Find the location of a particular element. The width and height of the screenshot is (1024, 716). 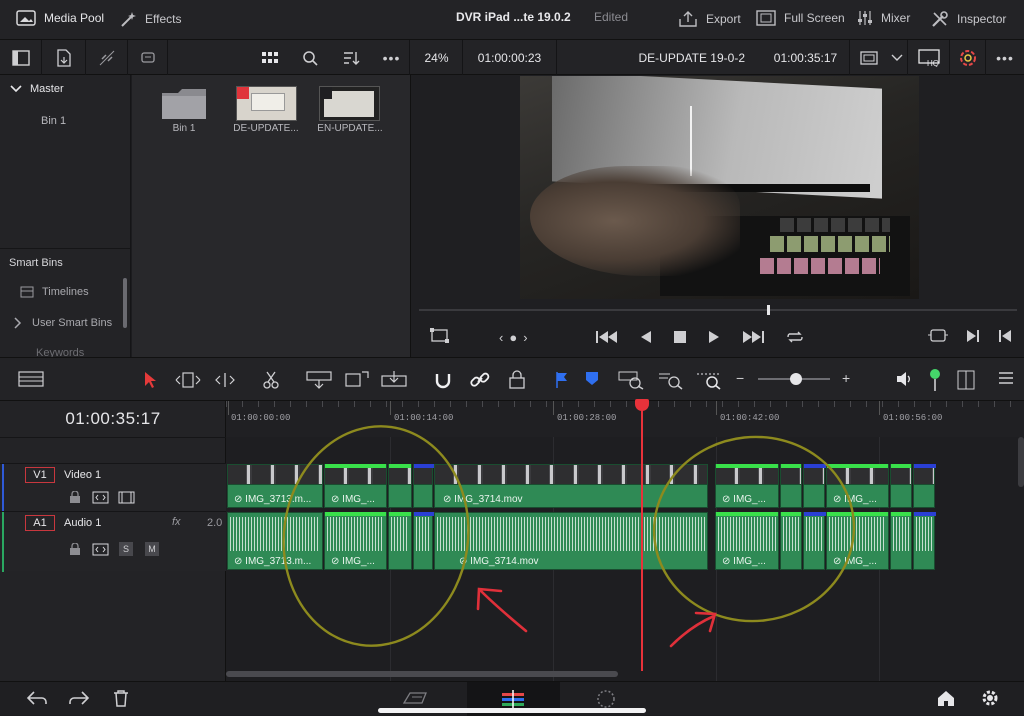

chevron-right-icon is located at coordinates (18, 323).